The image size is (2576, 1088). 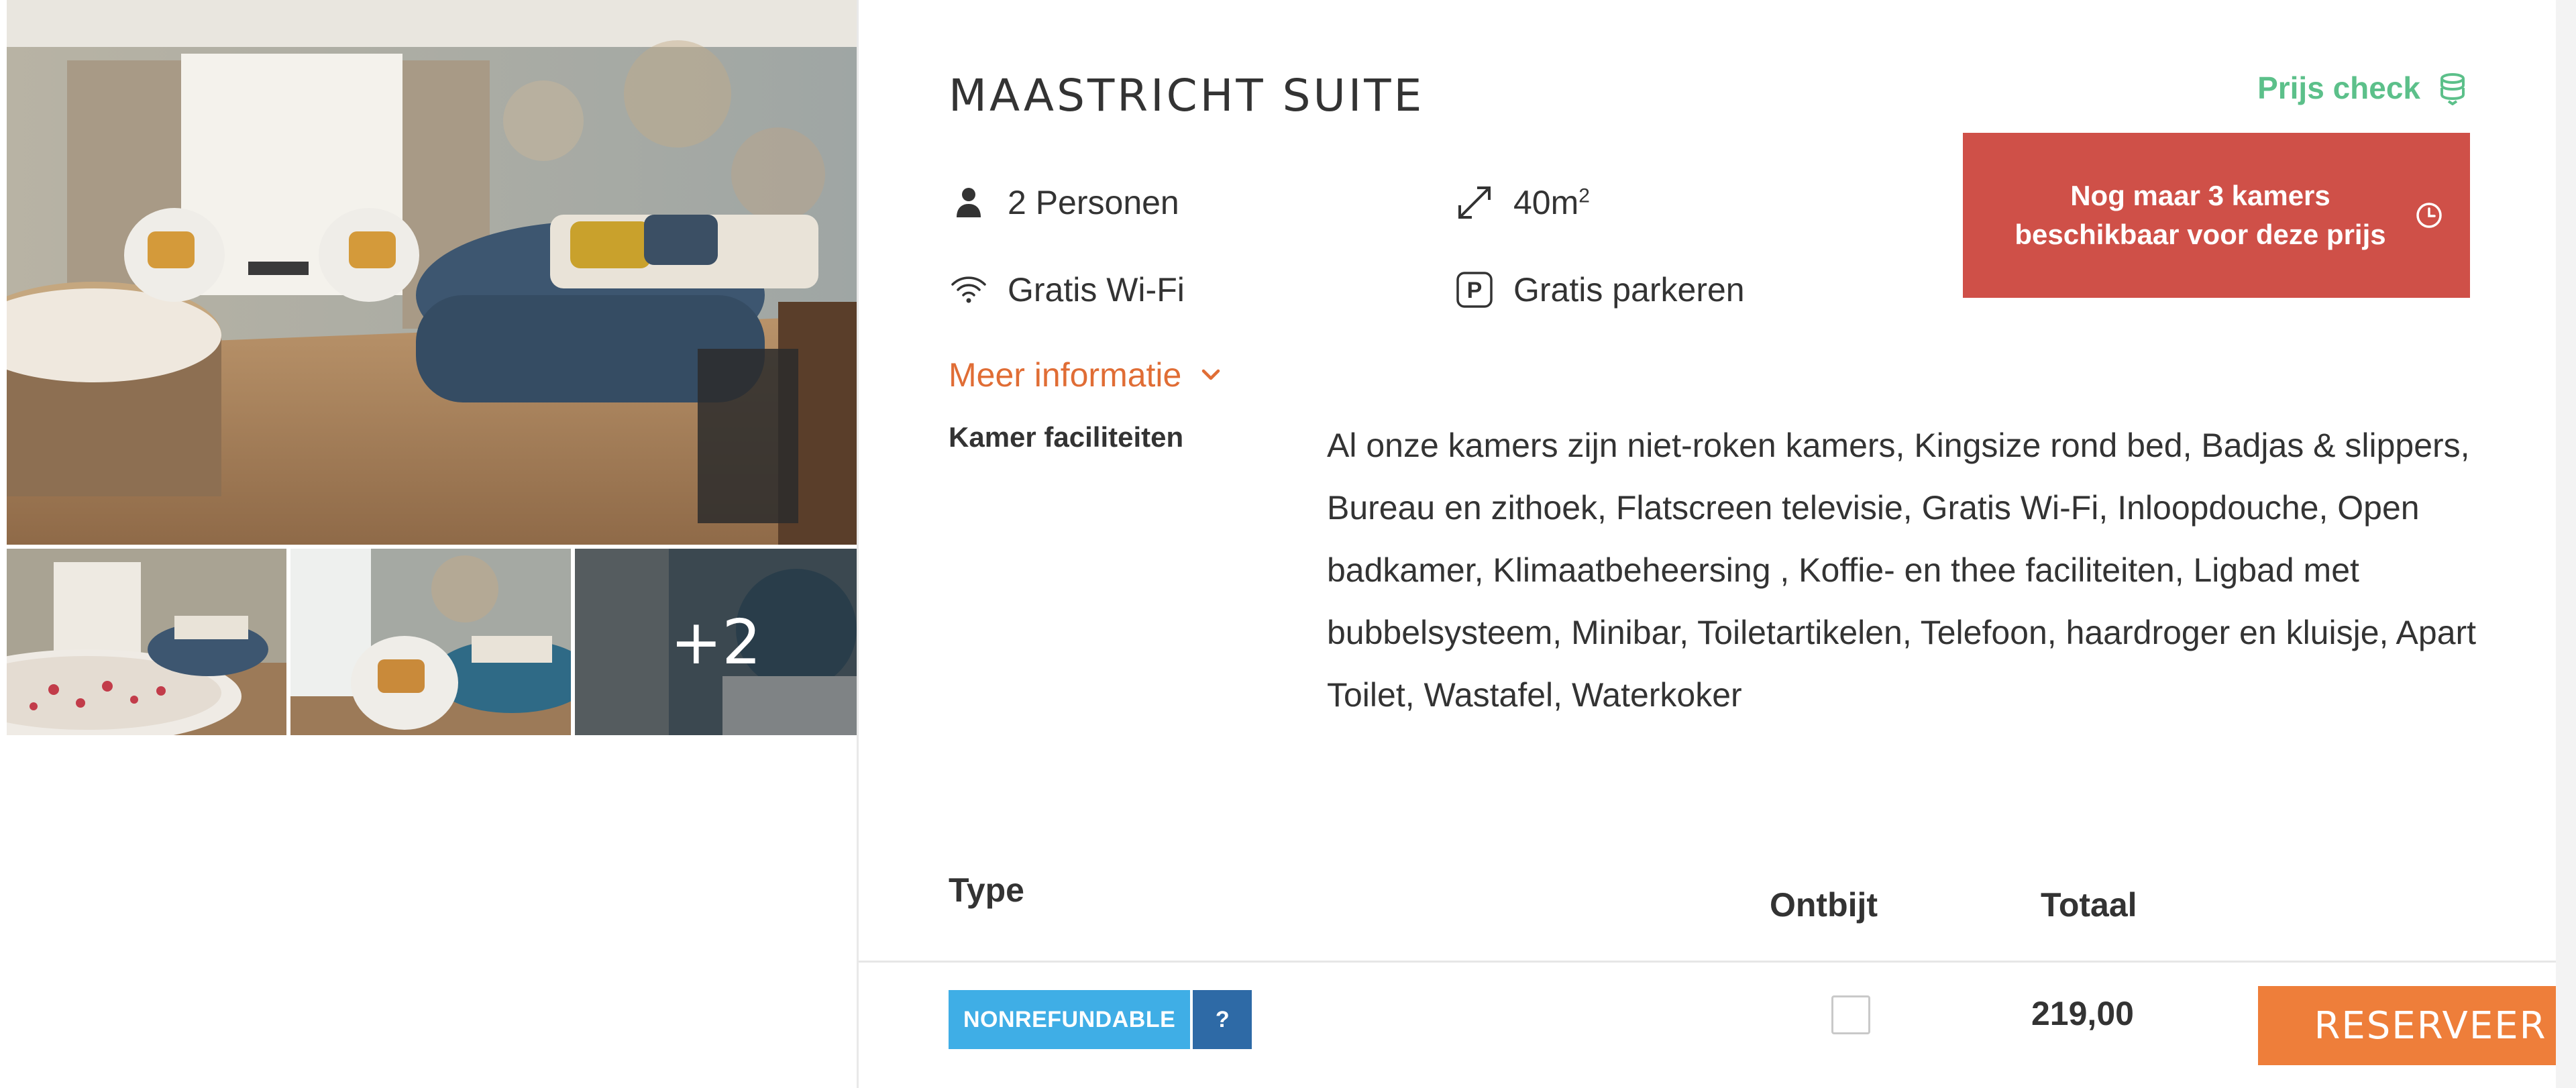 What do you see at coordinates (1065, 375) in the screenshot?
I see `more-info-label: Meer informatie` at bounding box center [1065, 375].